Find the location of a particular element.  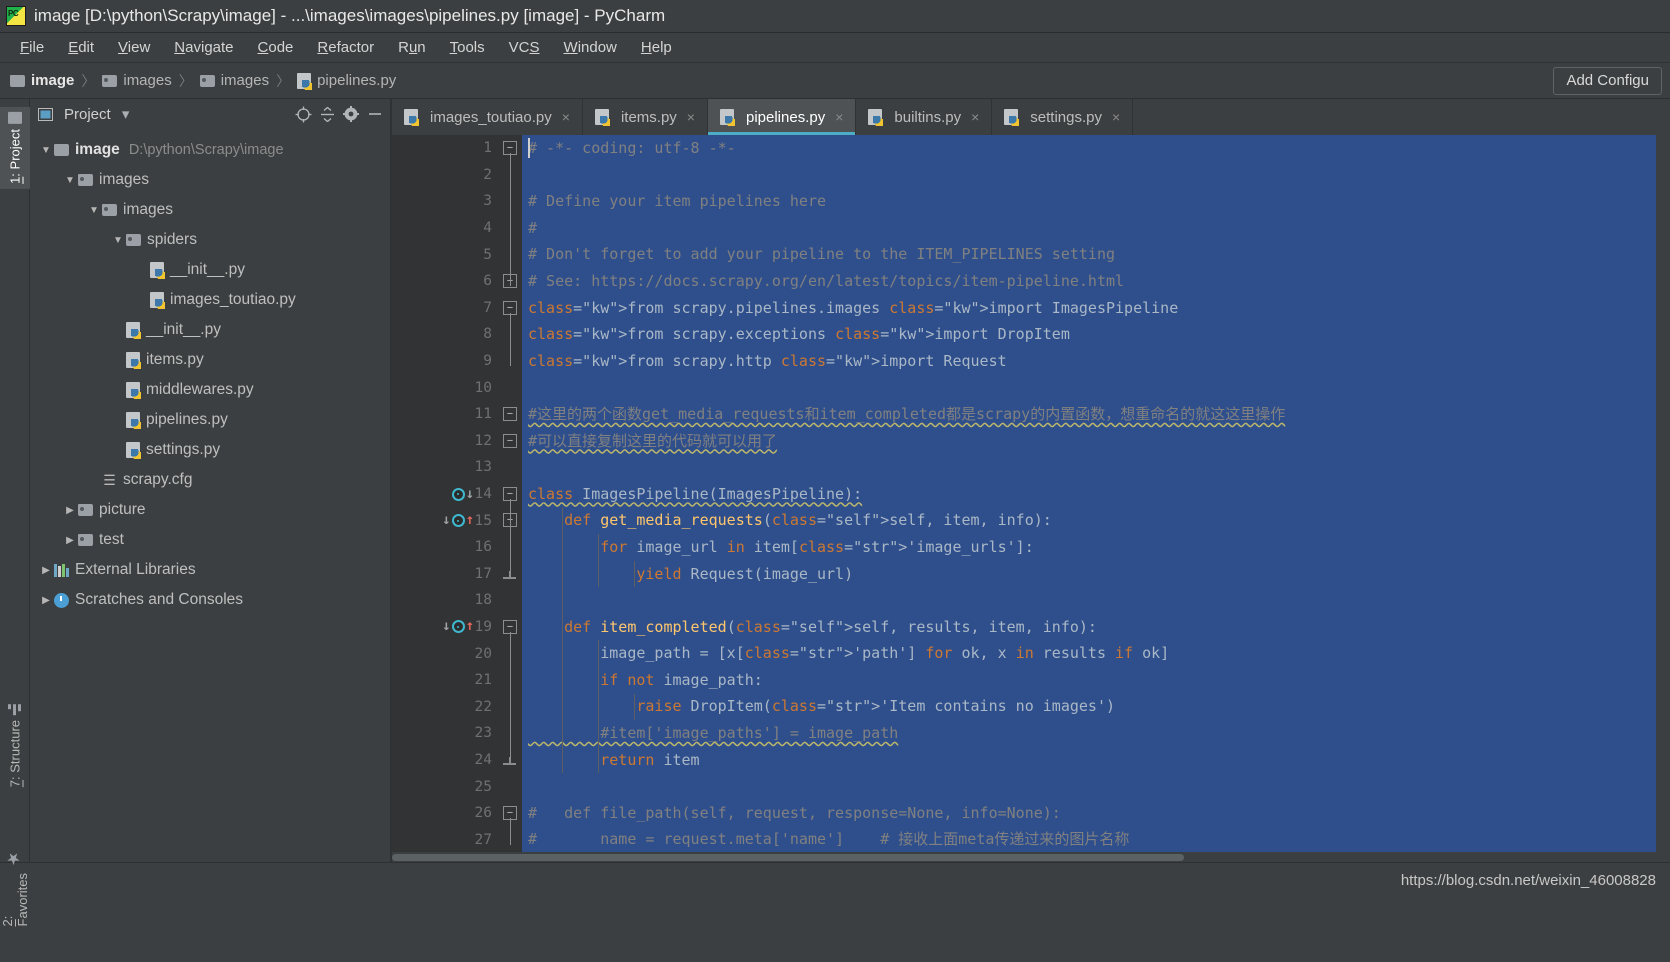

menu-item-run: Run is located at coordinates (412, 47).